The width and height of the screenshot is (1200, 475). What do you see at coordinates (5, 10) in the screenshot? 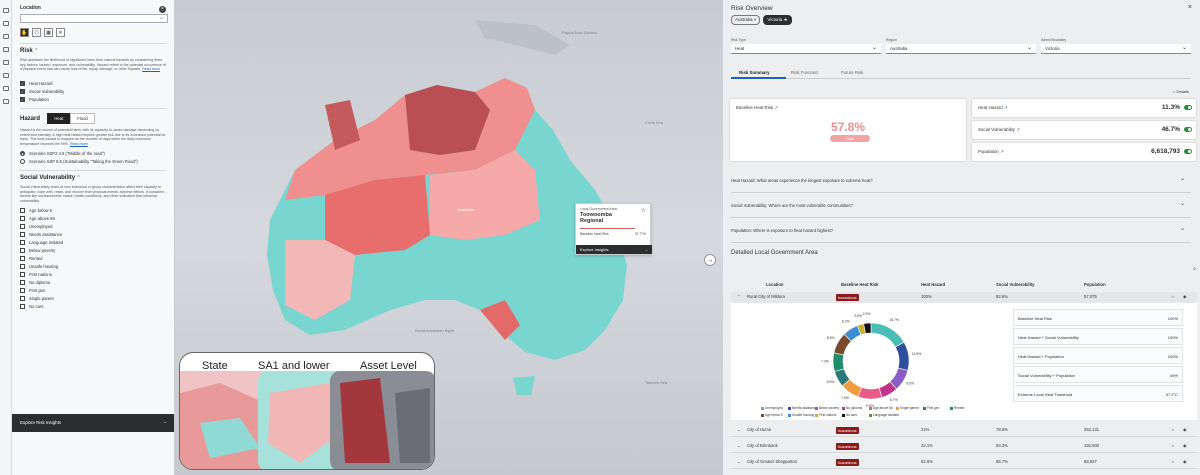
I see `layers-icon` at bounding box center [5, 10].